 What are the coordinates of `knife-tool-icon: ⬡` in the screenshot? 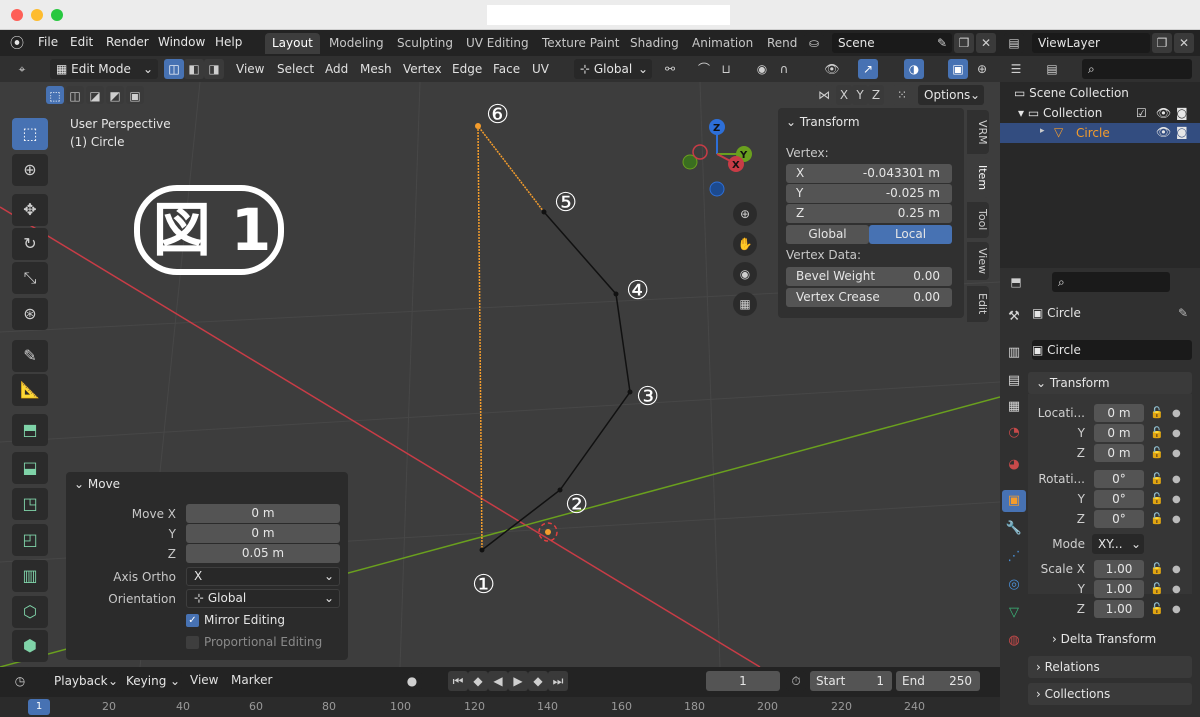 It's located at (30, 612).